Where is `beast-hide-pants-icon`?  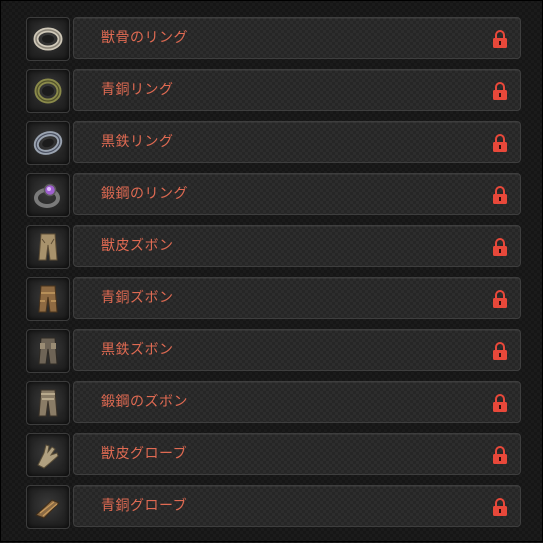
beast-hide-pants-icon is located at coordinates (48, 247).